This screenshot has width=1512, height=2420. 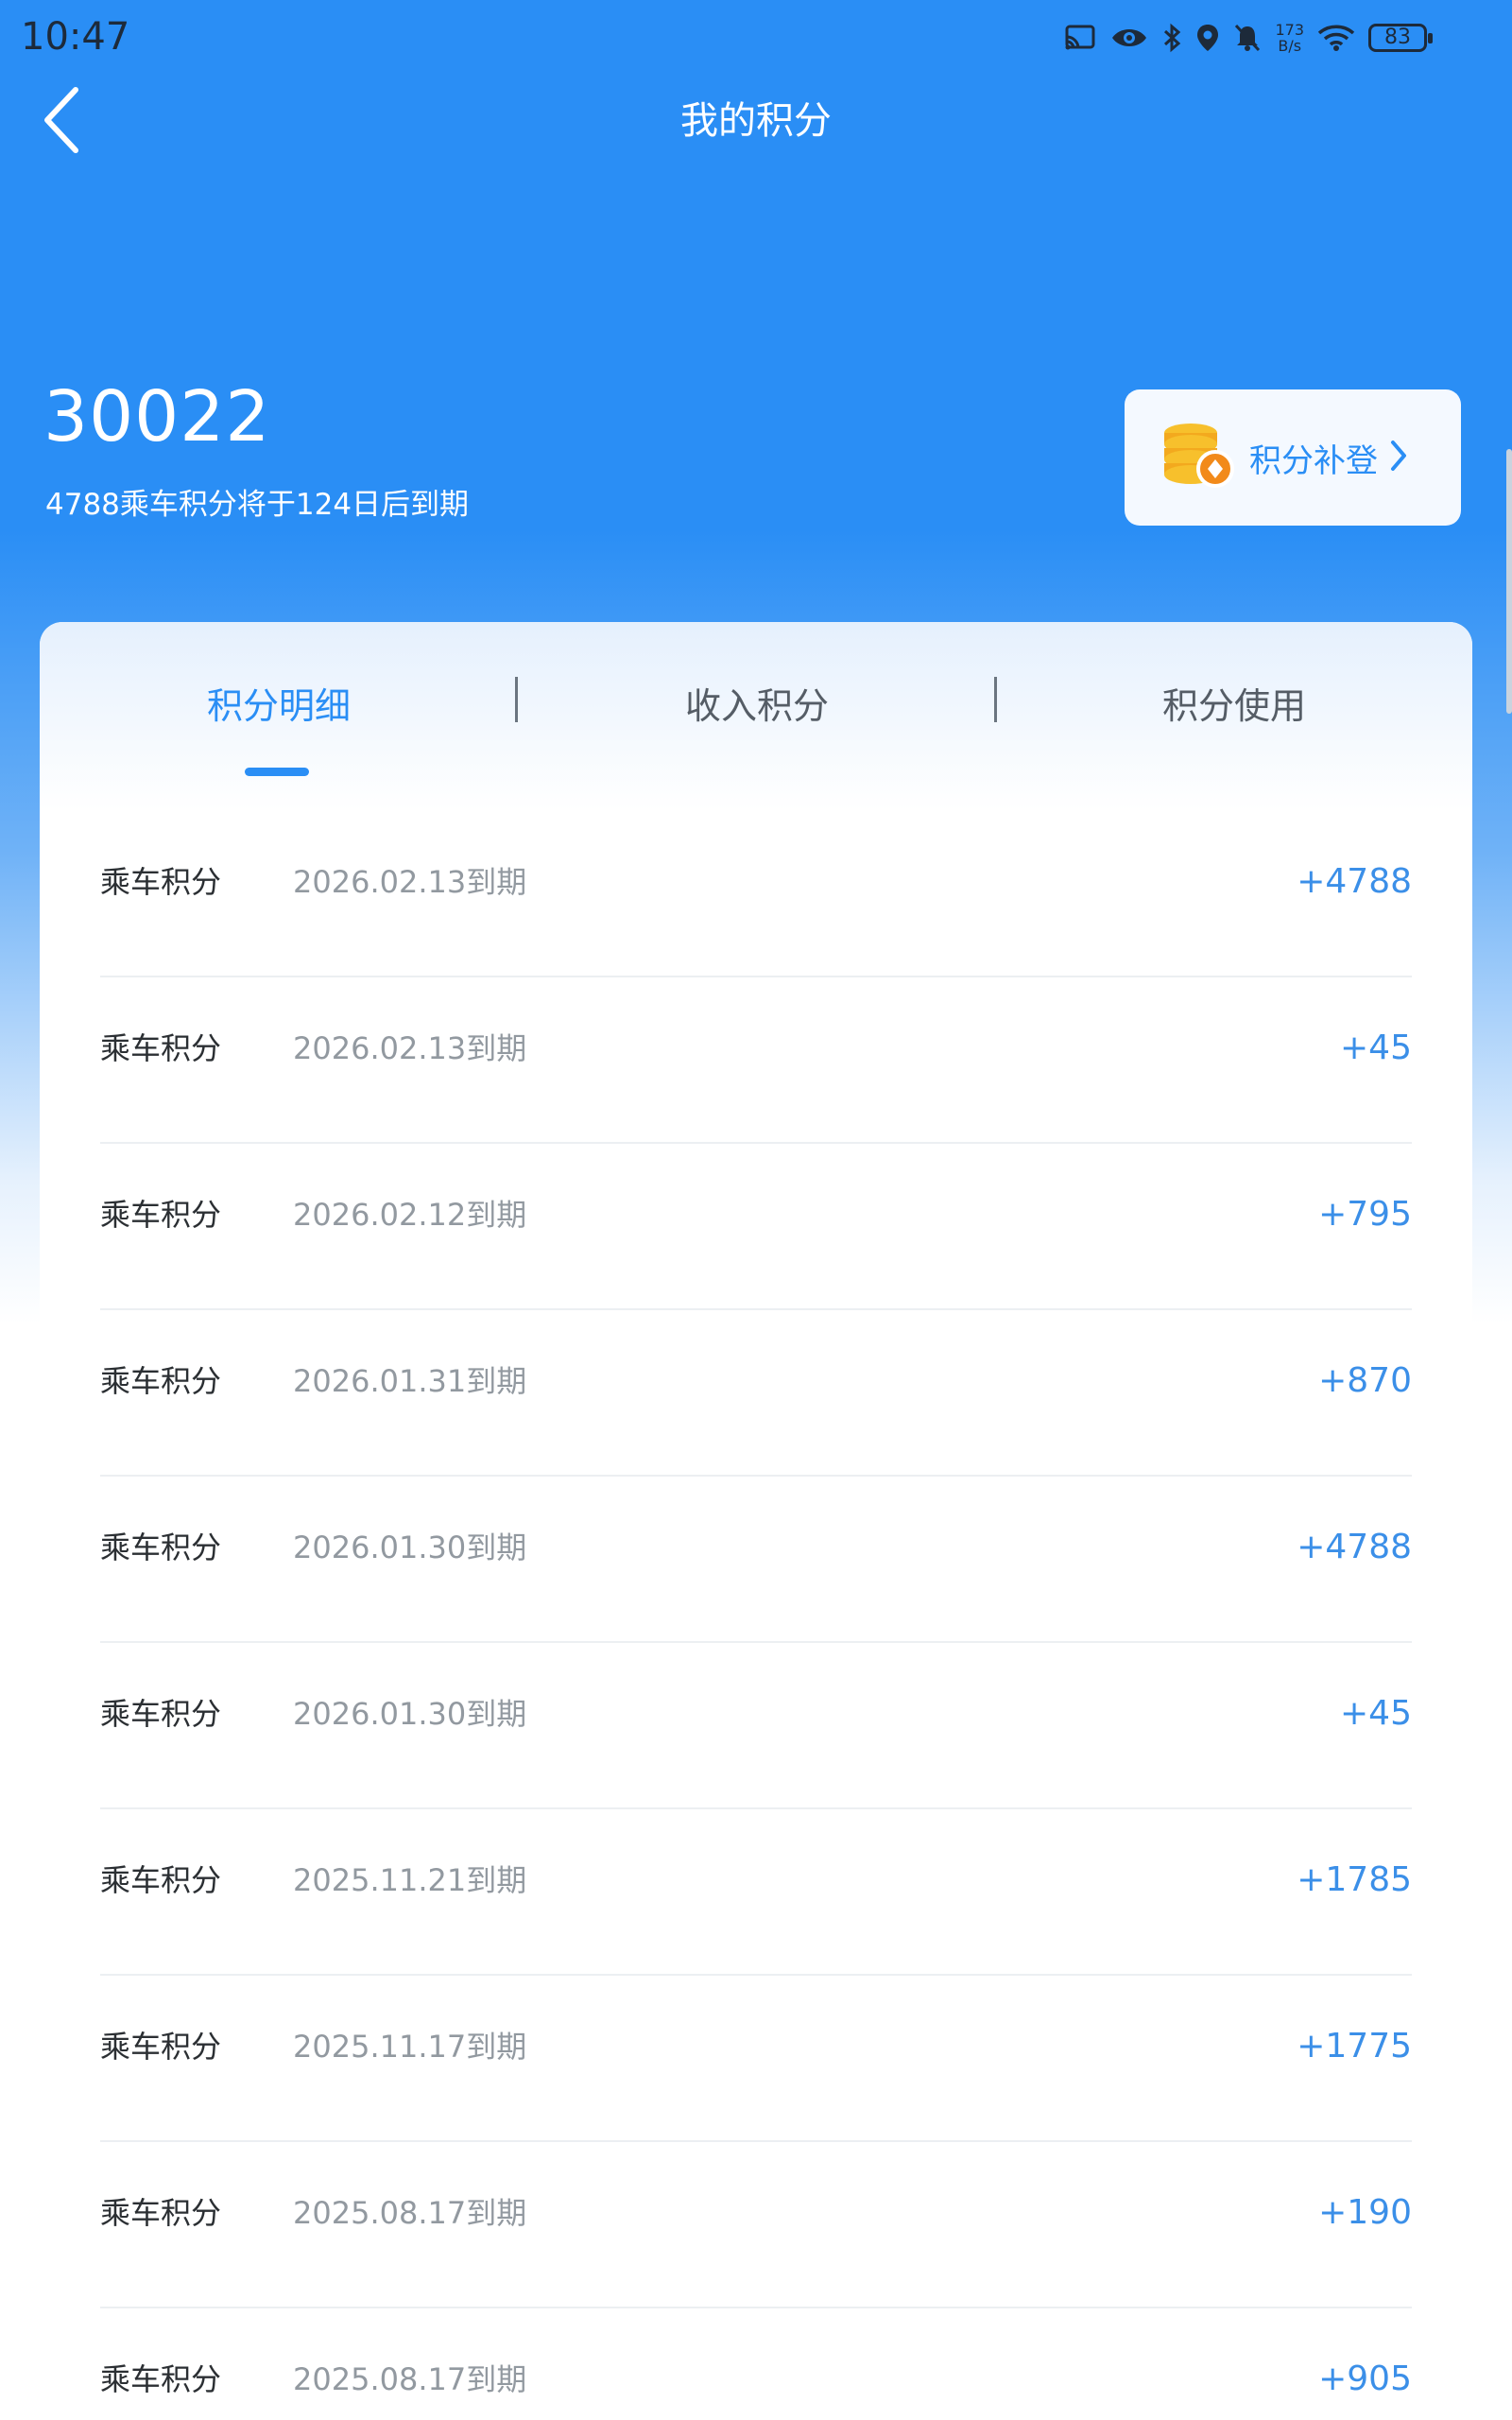 I want to click on makeup-label: 积分补登, so click(x=1313, y=460).